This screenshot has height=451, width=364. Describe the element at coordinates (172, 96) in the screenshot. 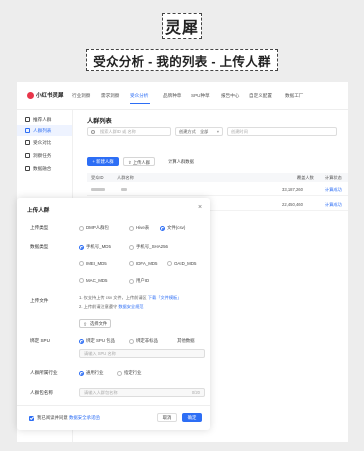

I see `nav-item-brand: 品牌种草` at that location.